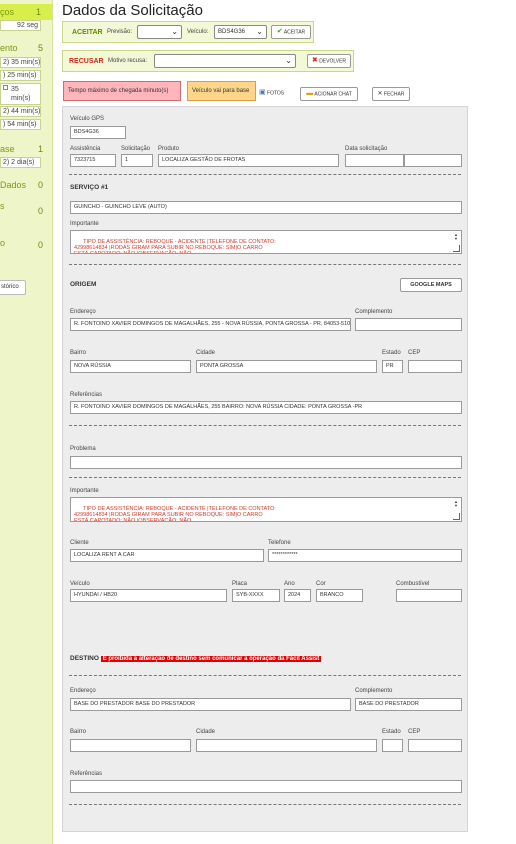 This screenshot has width=516, height=844. What do you see at coordinates (40, 185) in the screenshot?
I see `sidebar-count: 0` at bounding box center [40, 185].